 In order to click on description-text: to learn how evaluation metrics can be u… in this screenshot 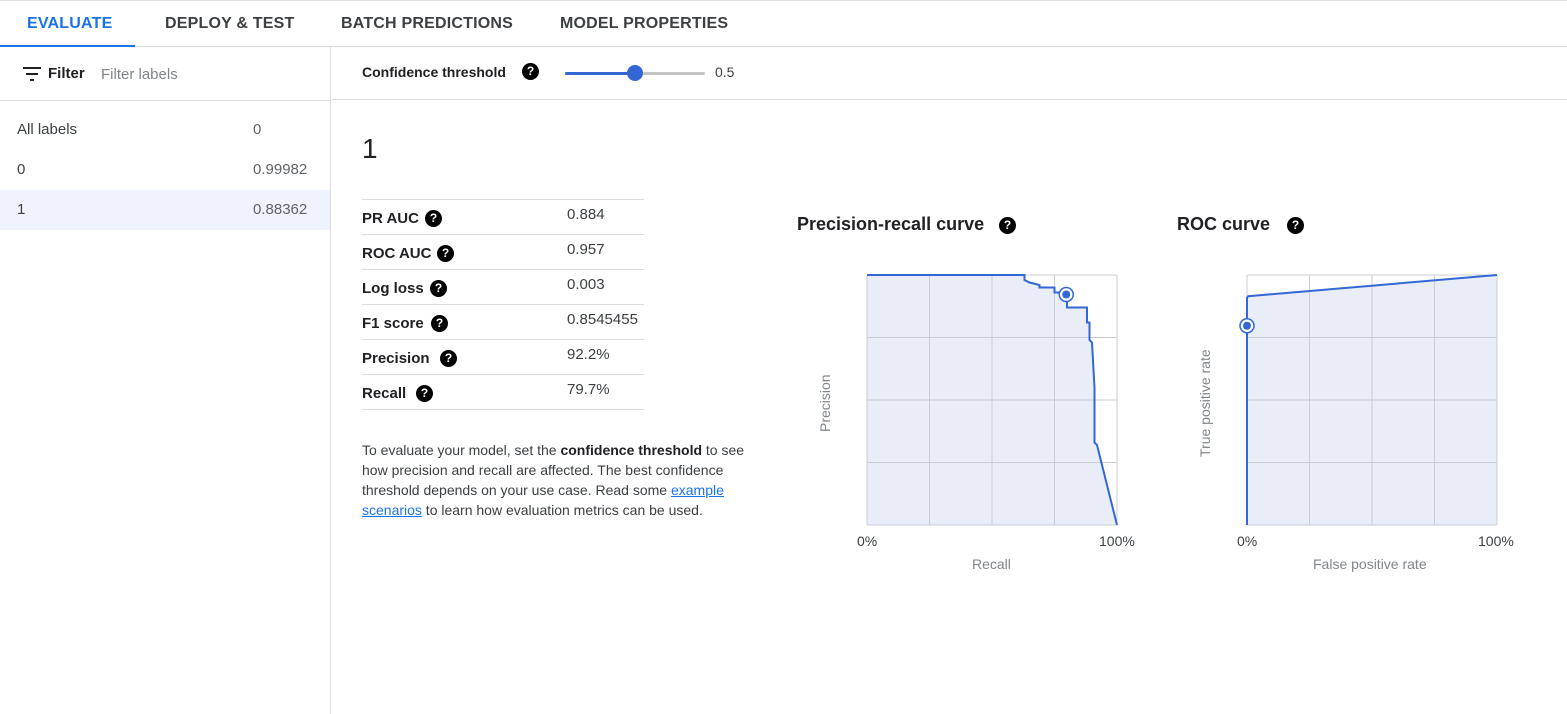, I will do `click(562, 510)`.